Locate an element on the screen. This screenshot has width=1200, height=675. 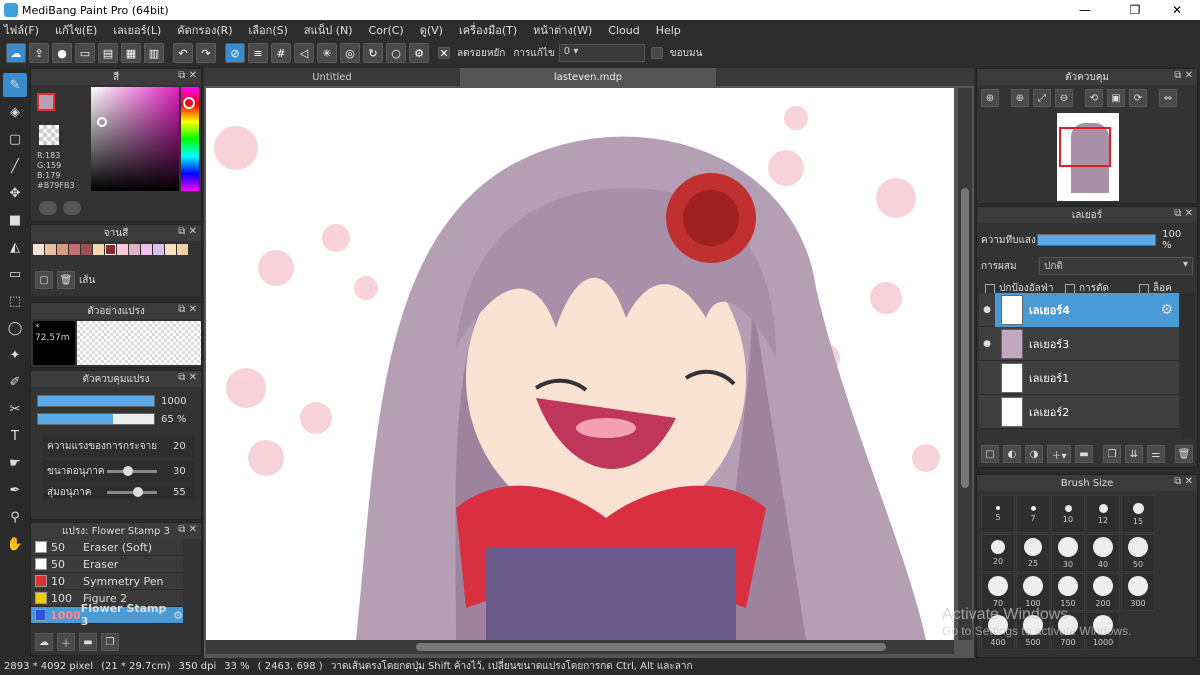
tab-lasteven: lasteven.mdp is located at coordinates (588, 77).